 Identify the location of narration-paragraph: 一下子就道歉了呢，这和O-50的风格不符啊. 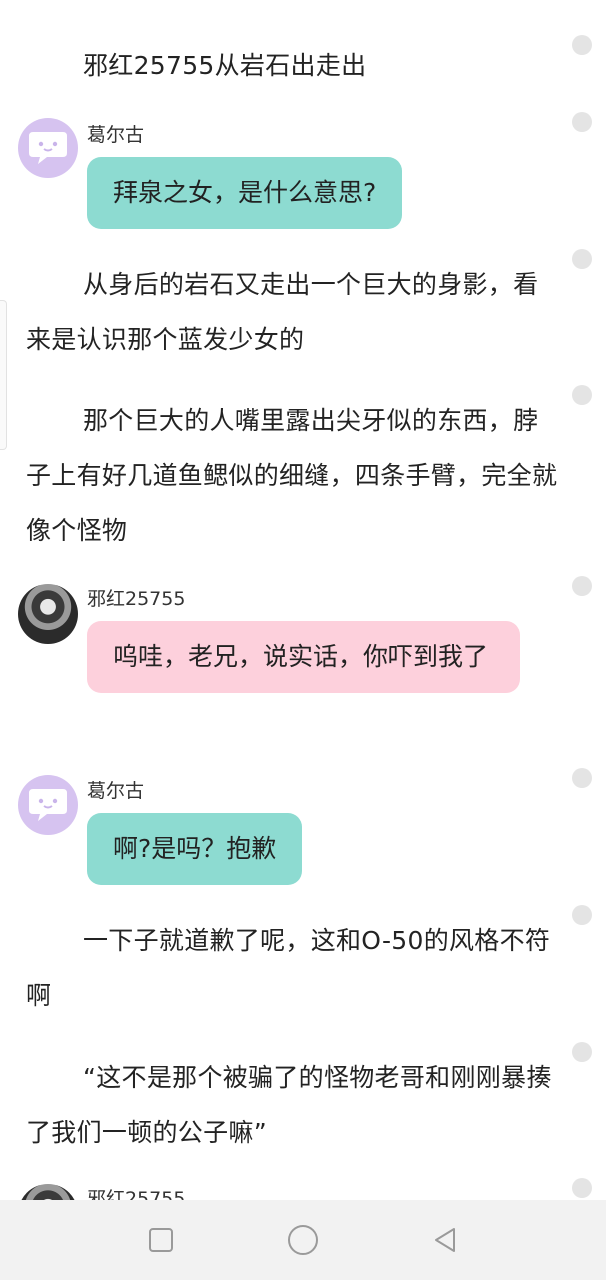
(288, 968).